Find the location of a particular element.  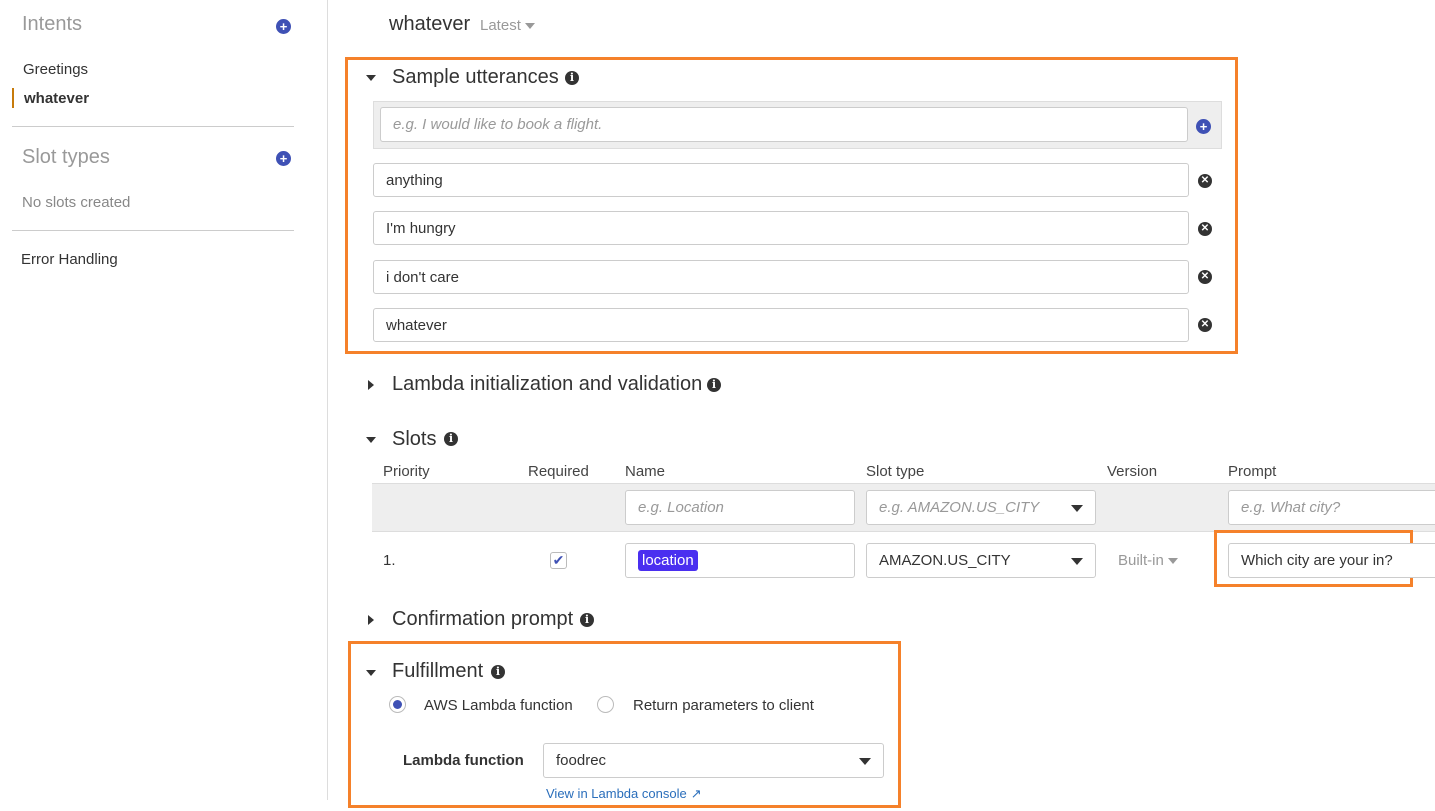

header-version: Version is located at coordinates (1132, 471).